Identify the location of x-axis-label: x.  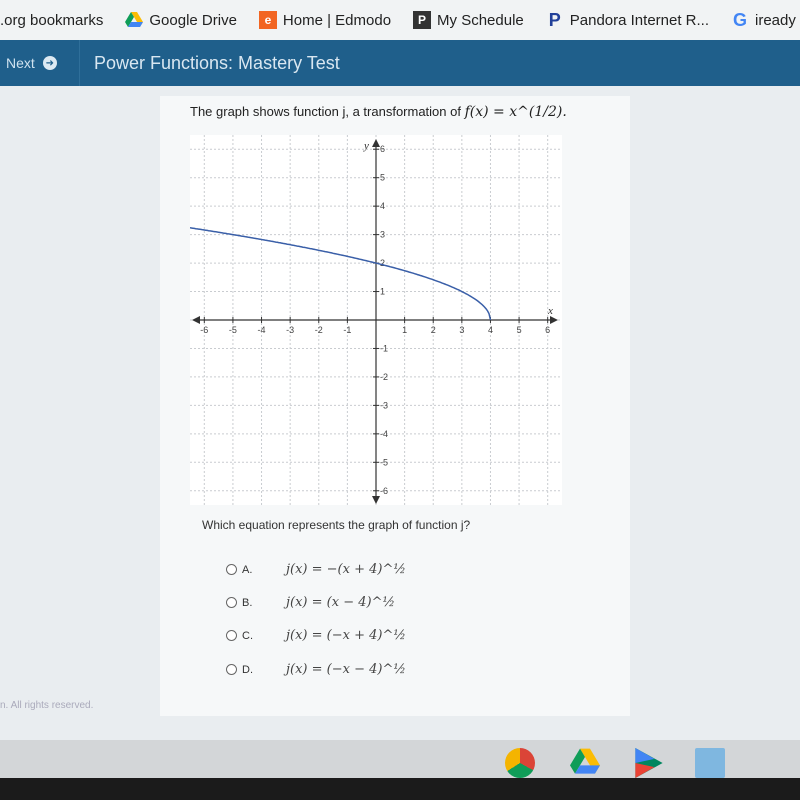
(550, 311).